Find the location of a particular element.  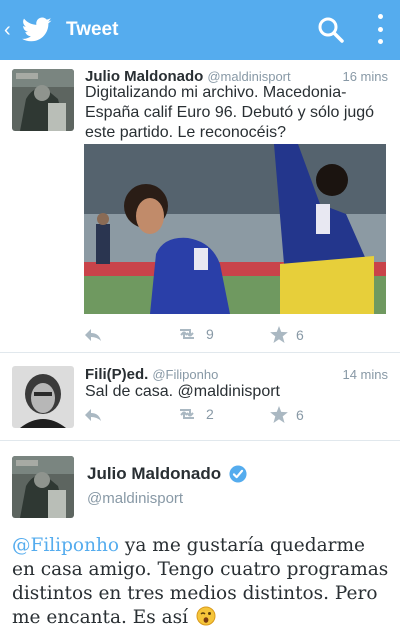

retweet-count: 2 is located at coordinates (210, 414).